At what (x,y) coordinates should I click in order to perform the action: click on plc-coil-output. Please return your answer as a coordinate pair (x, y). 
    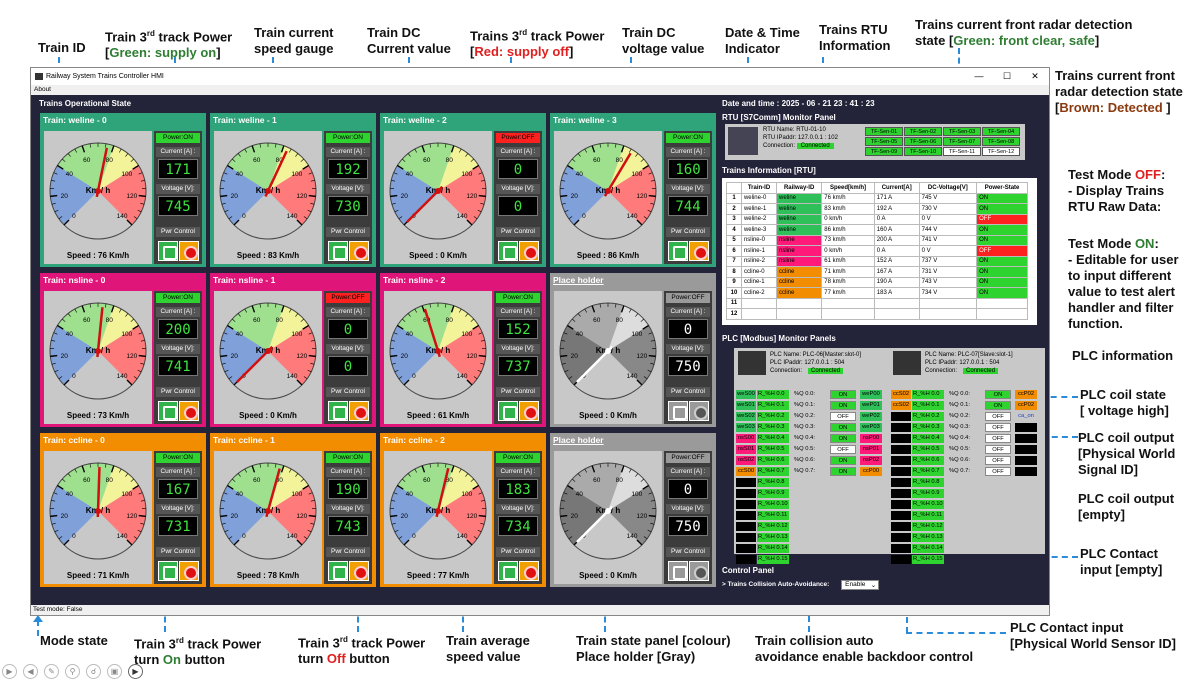
    Looking at the image, I should click on (1026, 427).